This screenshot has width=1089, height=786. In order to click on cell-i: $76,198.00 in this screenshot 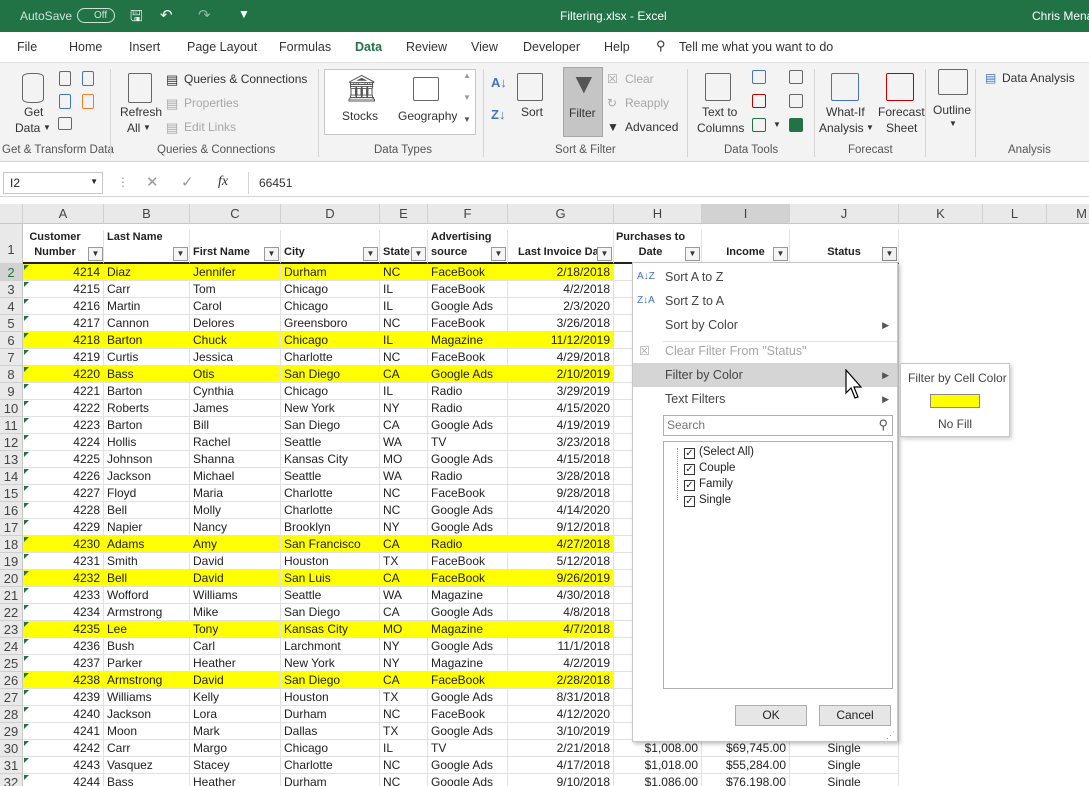, I will do `click(746, 780)`.